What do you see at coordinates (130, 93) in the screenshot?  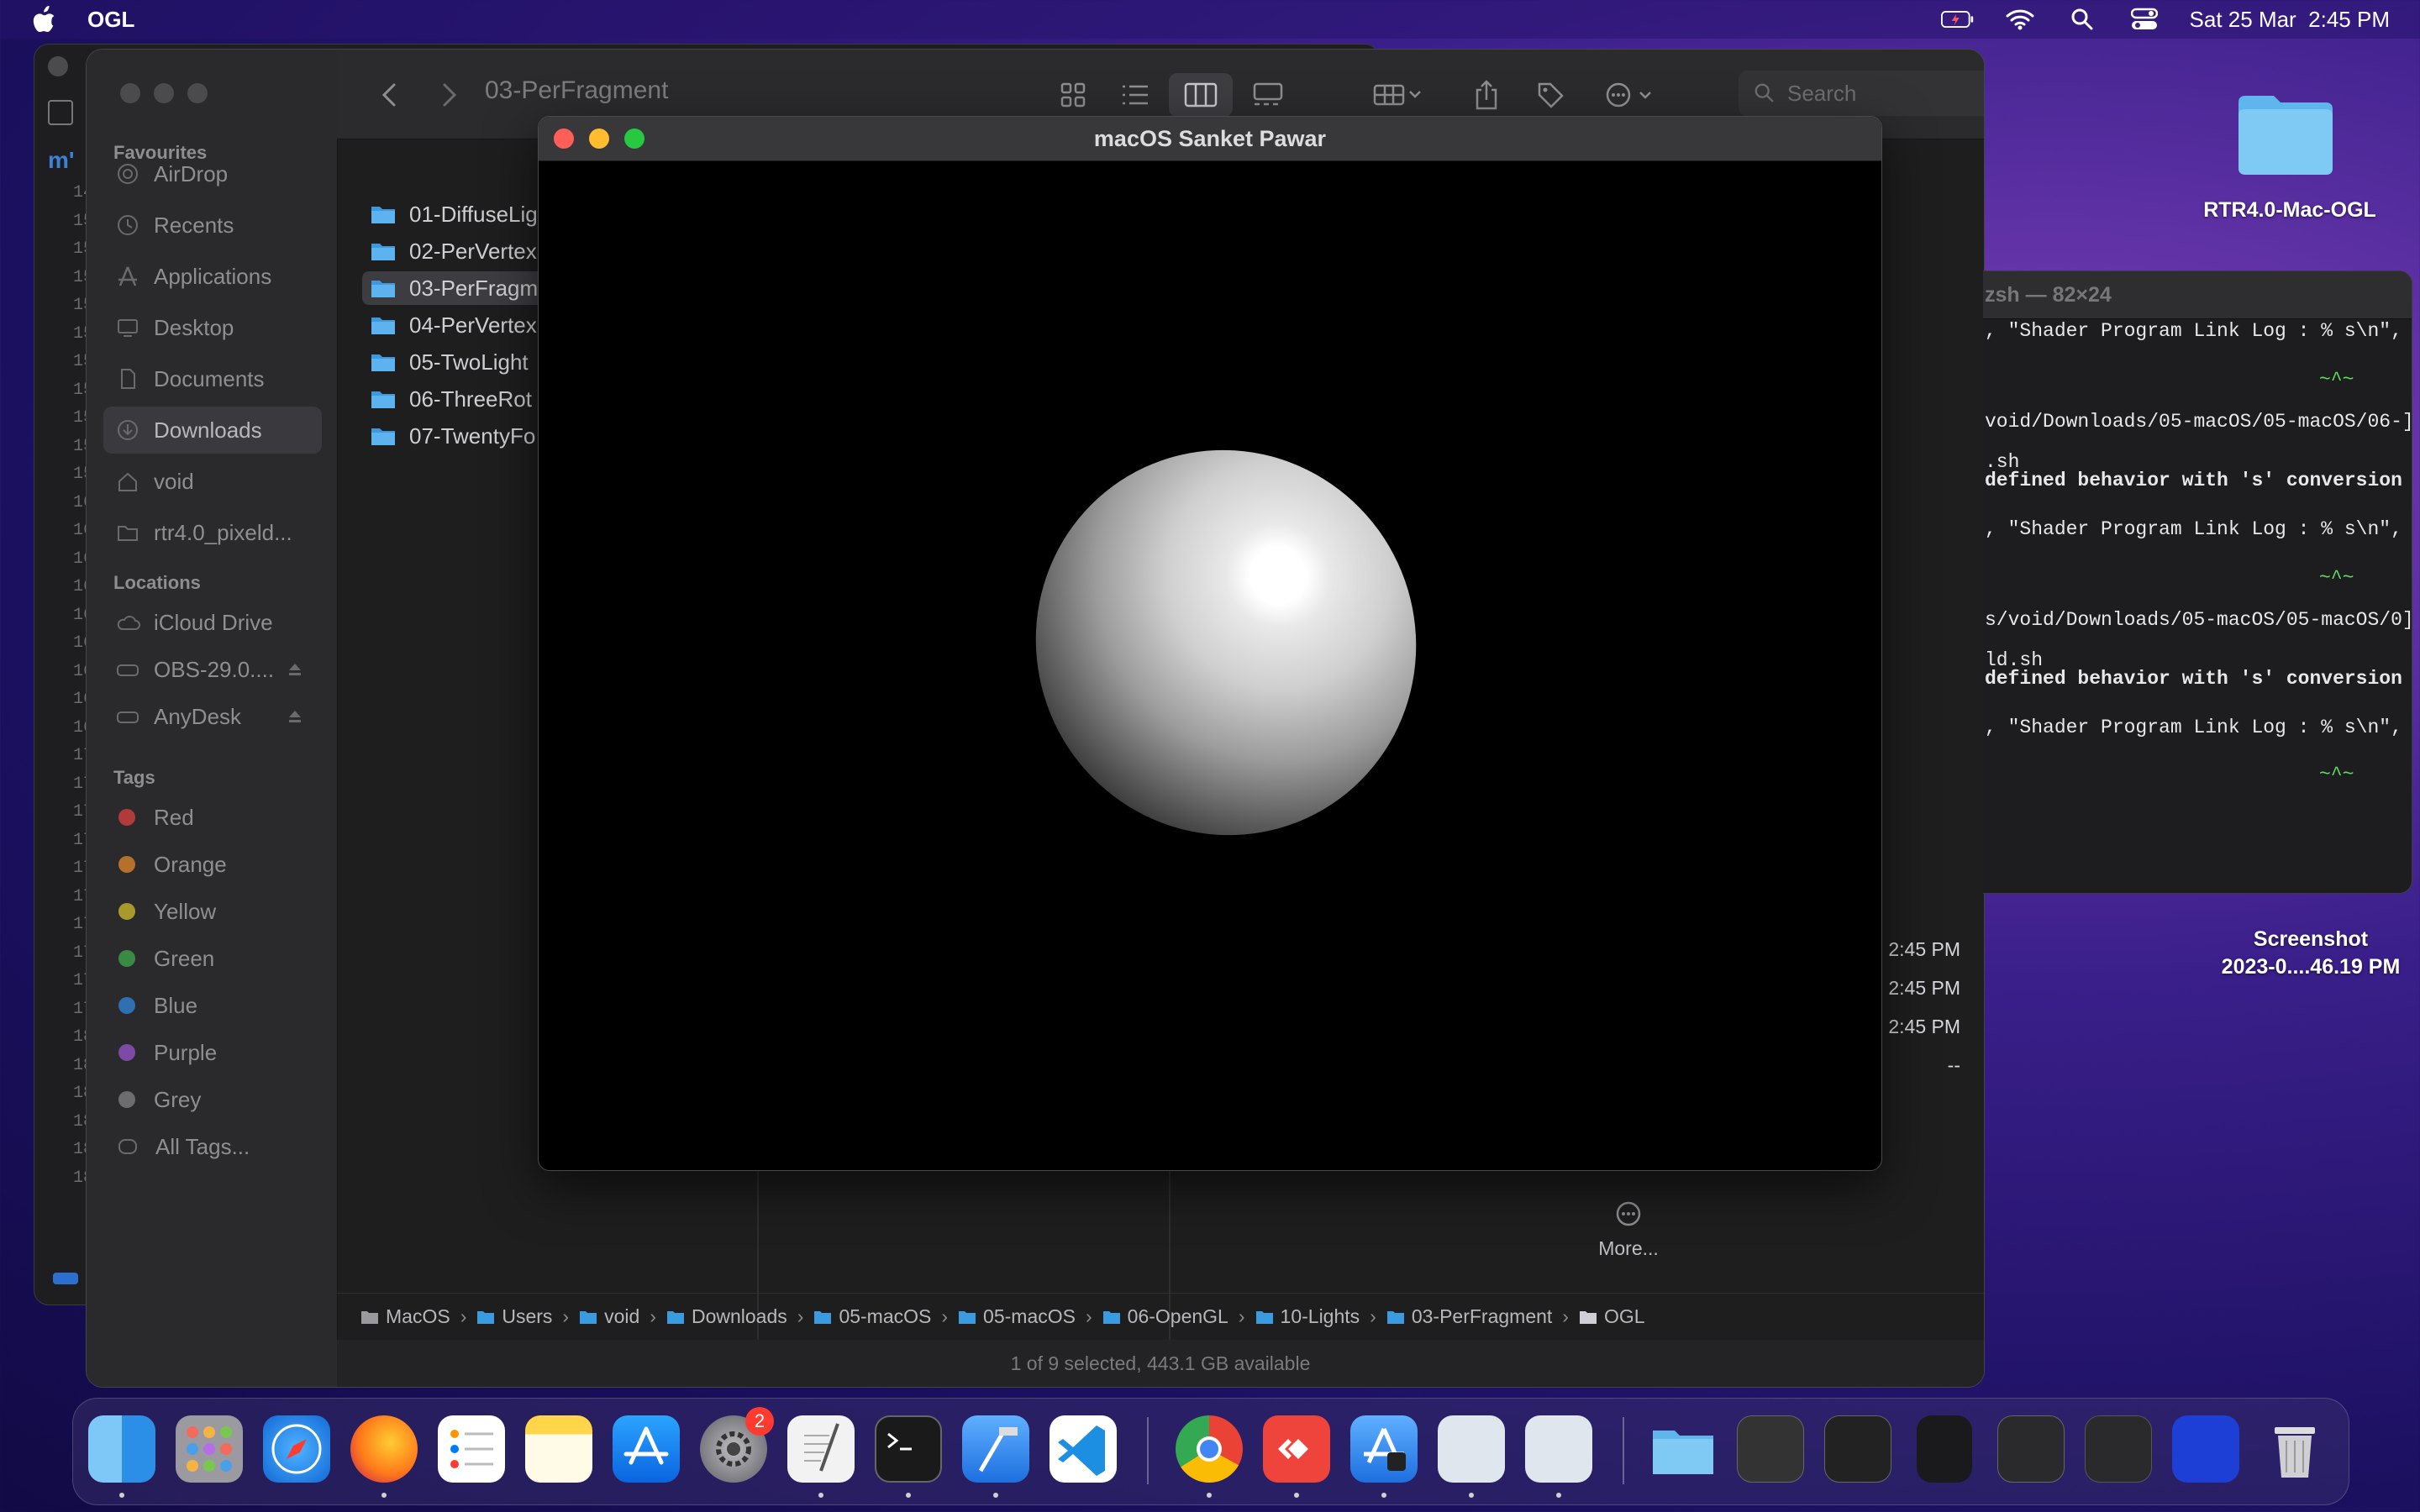 I see `finder-close-button` at bounding box center [130, 93].